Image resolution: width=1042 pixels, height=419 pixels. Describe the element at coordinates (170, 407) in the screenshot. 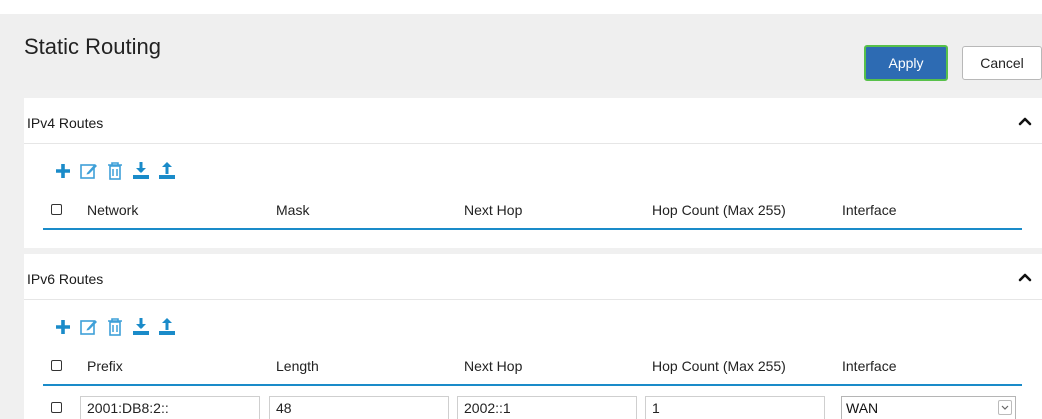

I see `prefix-input: 2001:DB8:2::` at that location.